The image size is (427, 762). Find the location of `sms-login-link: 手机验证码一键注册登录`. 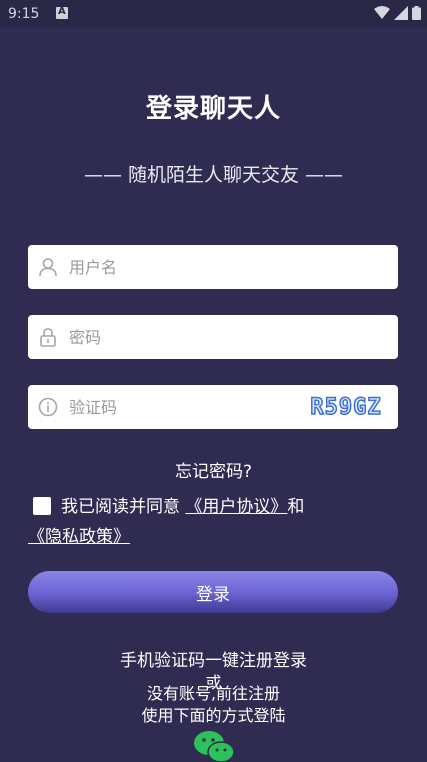

sms-login-link: 手机验证码一键注册登录 is located at coordinates (213, 658).